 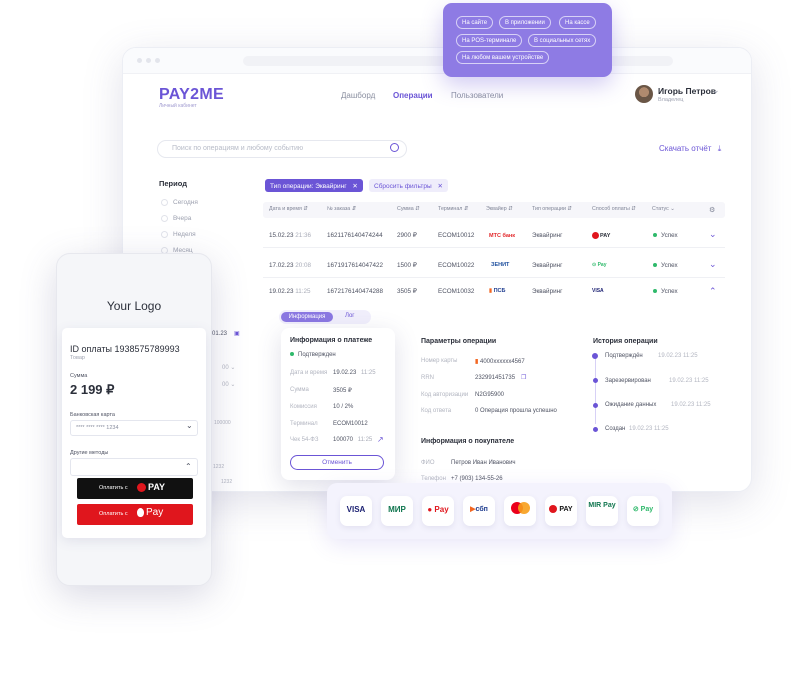 What do you see at coordinates (500, 362) in the screenshot?
I see `param-card-number: ▮ 4000xxxxxx4567` at bounding box center [500, 362].